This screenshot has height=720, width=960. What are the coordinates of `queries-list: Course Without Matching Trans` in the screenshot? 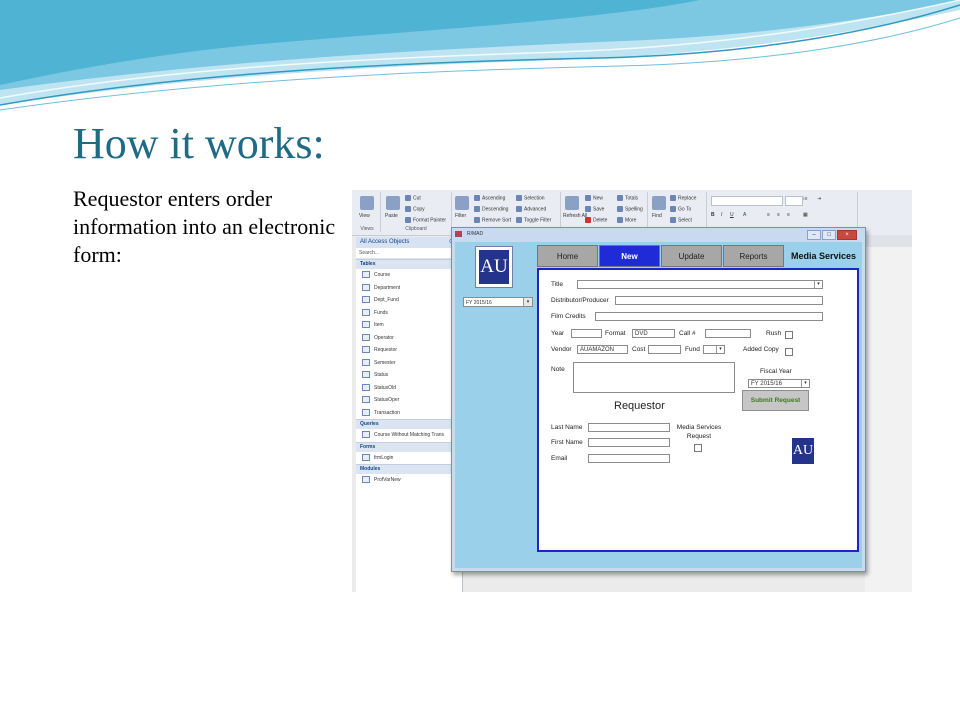 It's located at (409, 435).